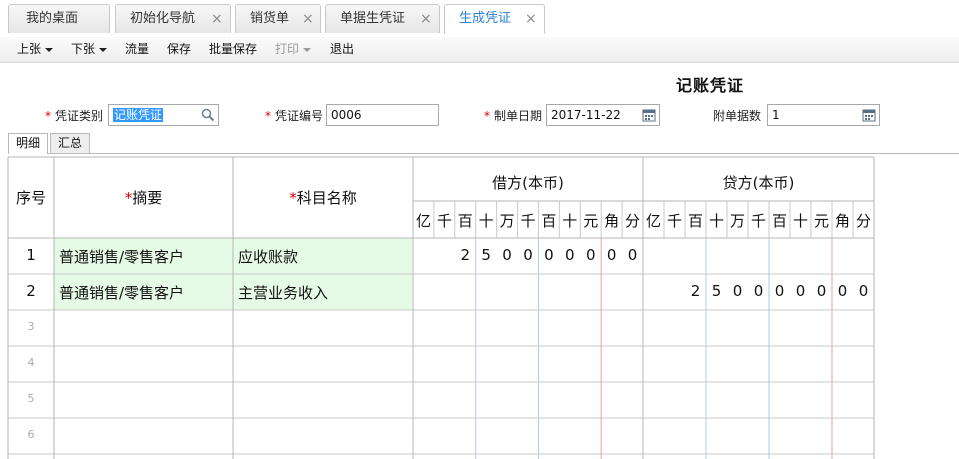  Describe the element at coordinates (137, 49) in the screenshot. I see `cash-flow-button: 流量` at that location.